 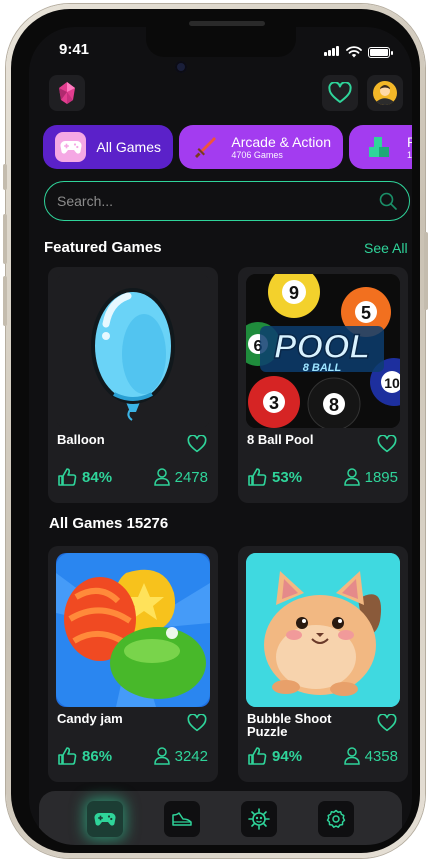 I want to click on game-name: Bubble Shoot Puzzle, so click(x=289, y=725).